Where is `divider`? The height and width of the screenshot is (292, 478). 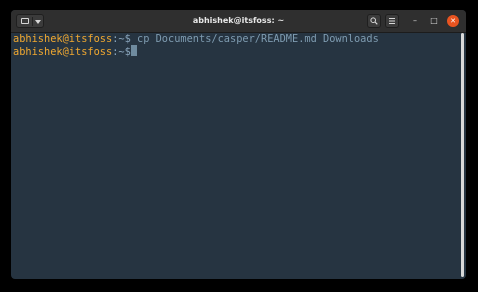 divider is located at coordinates (32, 21).